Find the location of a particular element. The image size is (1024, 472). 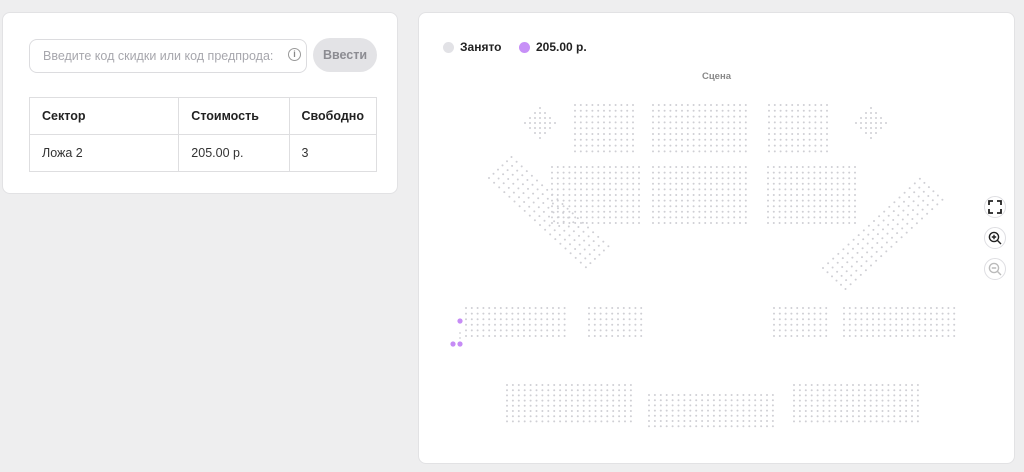

zoom-in-button is located at coordinates (995, 238).